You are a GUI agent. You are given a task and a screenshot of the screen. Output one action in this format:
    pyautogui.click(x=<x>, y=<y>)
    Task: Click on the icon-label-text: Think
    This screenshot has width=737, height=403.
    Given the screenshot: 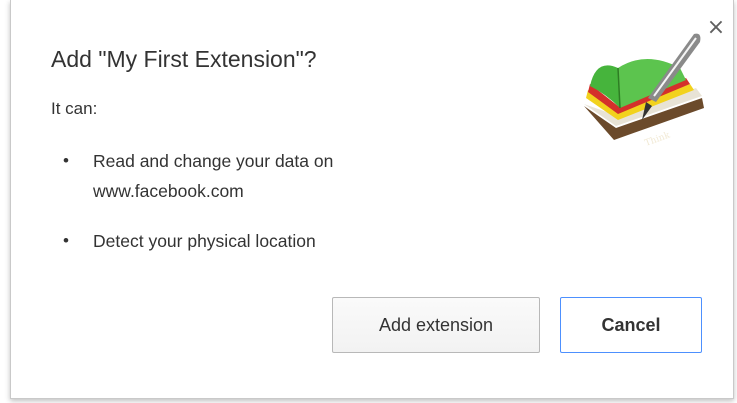 What is the action you would take?
    pyautogui.click(x=658, y=139)
    